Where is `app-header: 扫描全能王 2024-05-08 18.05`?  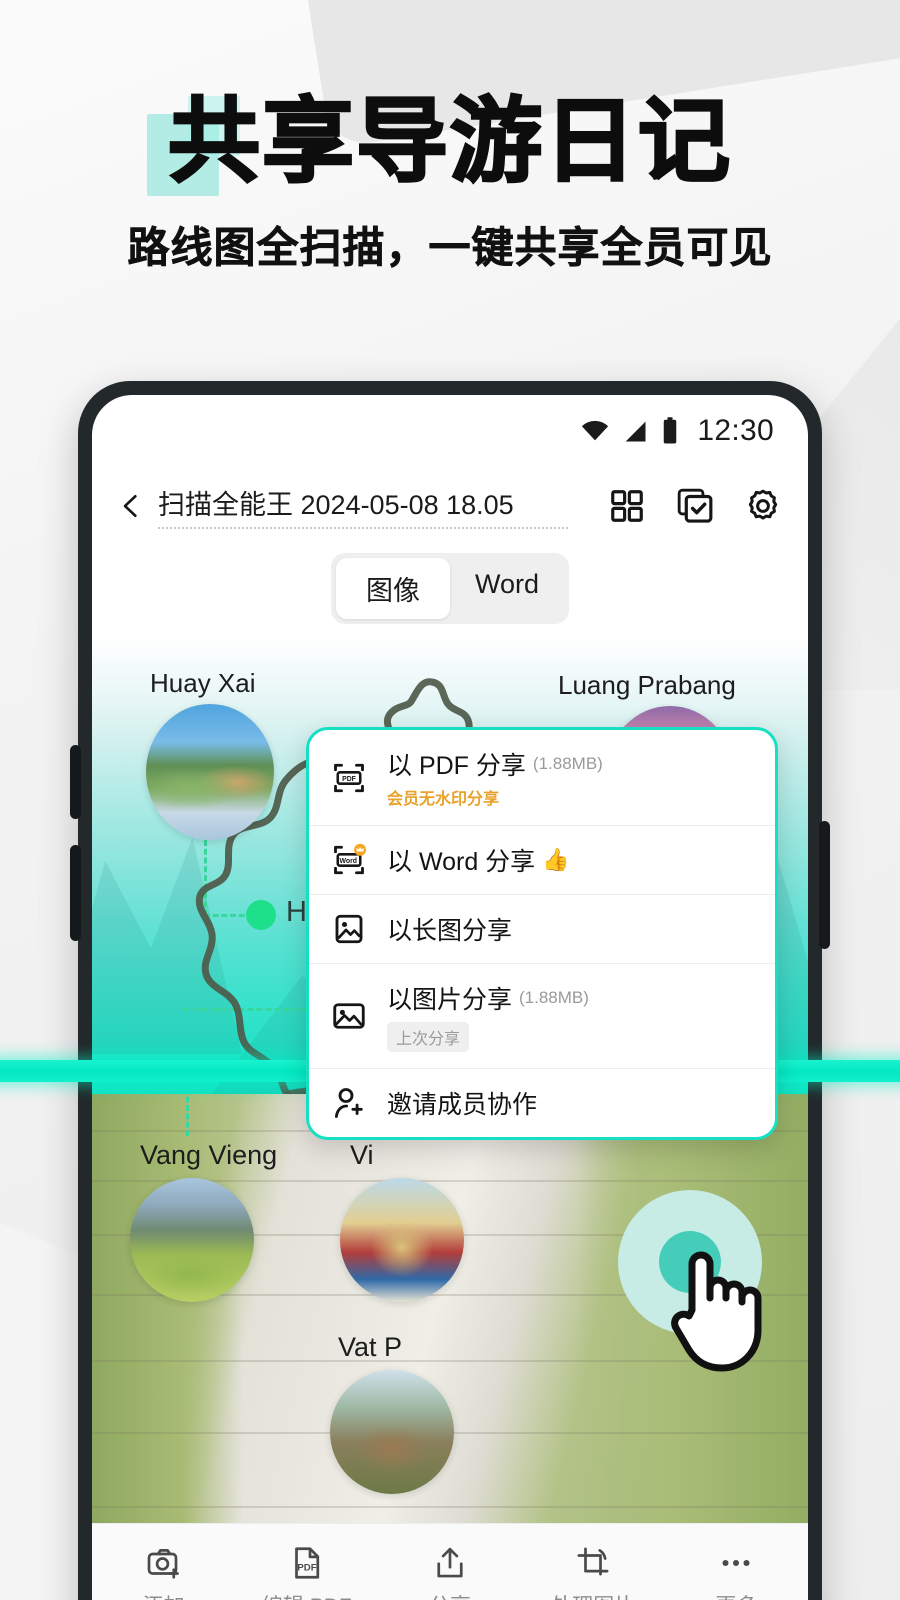
app-header: 扫描全能王 2024-05-08 18.05 is located at coordinates (450, 506).